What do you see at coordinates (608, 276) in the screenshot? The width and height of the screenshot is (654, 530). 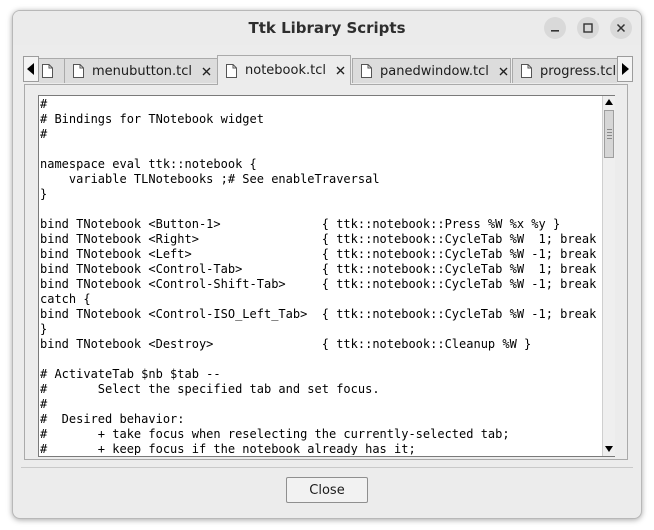 I see `vertical-scrollbar` at bounding box center [608, 276].